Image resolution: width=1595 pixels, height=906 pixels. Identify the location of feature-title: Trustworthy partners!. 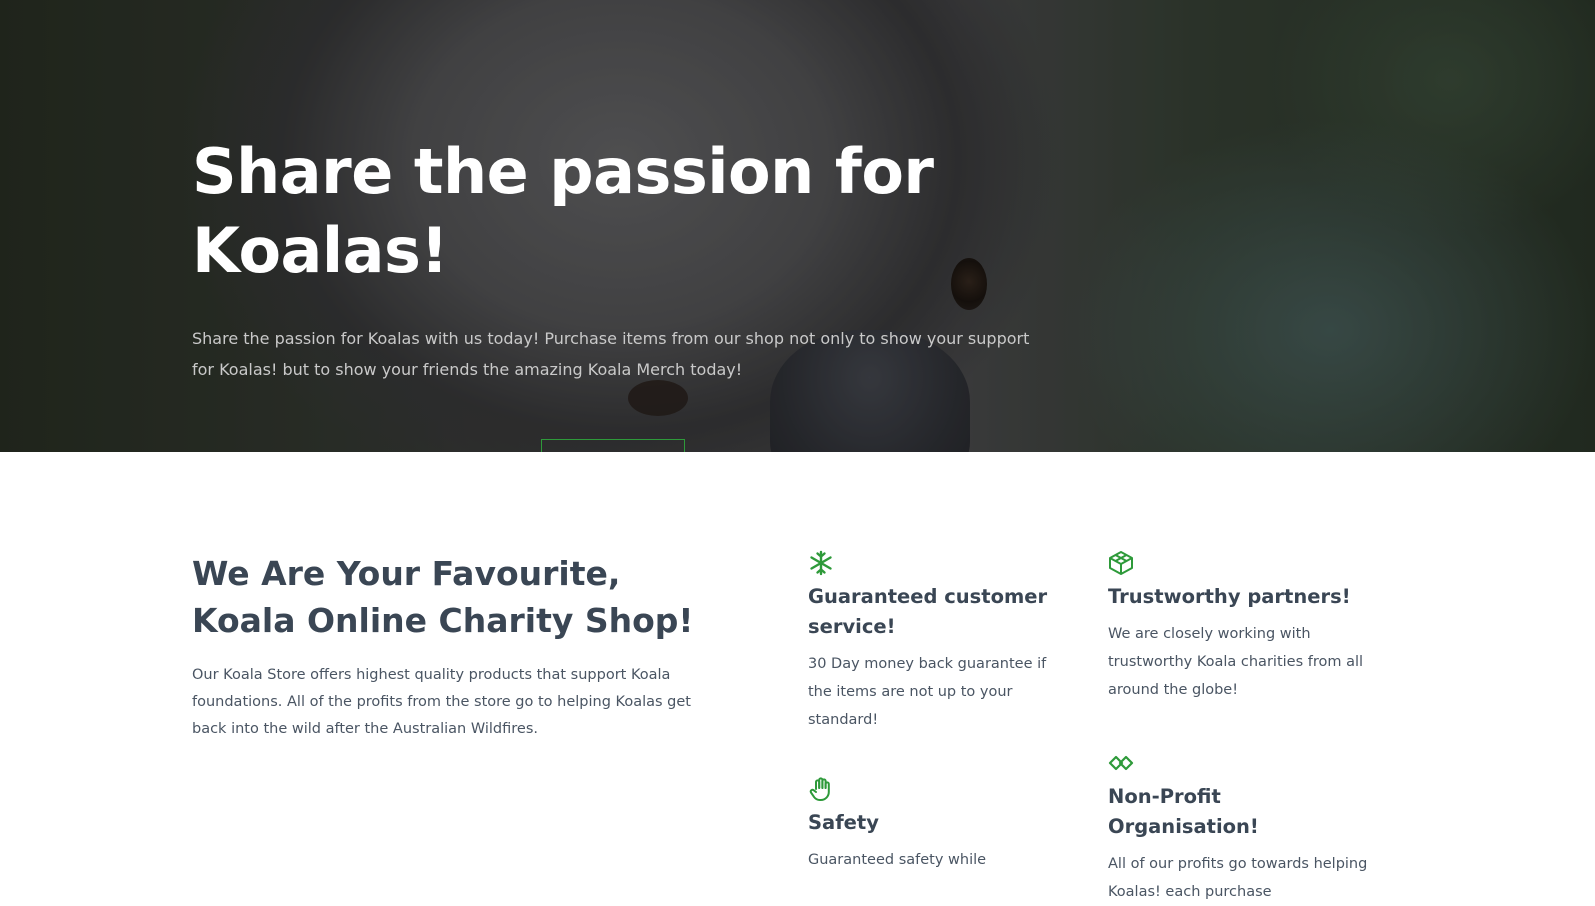
(1229, 596).